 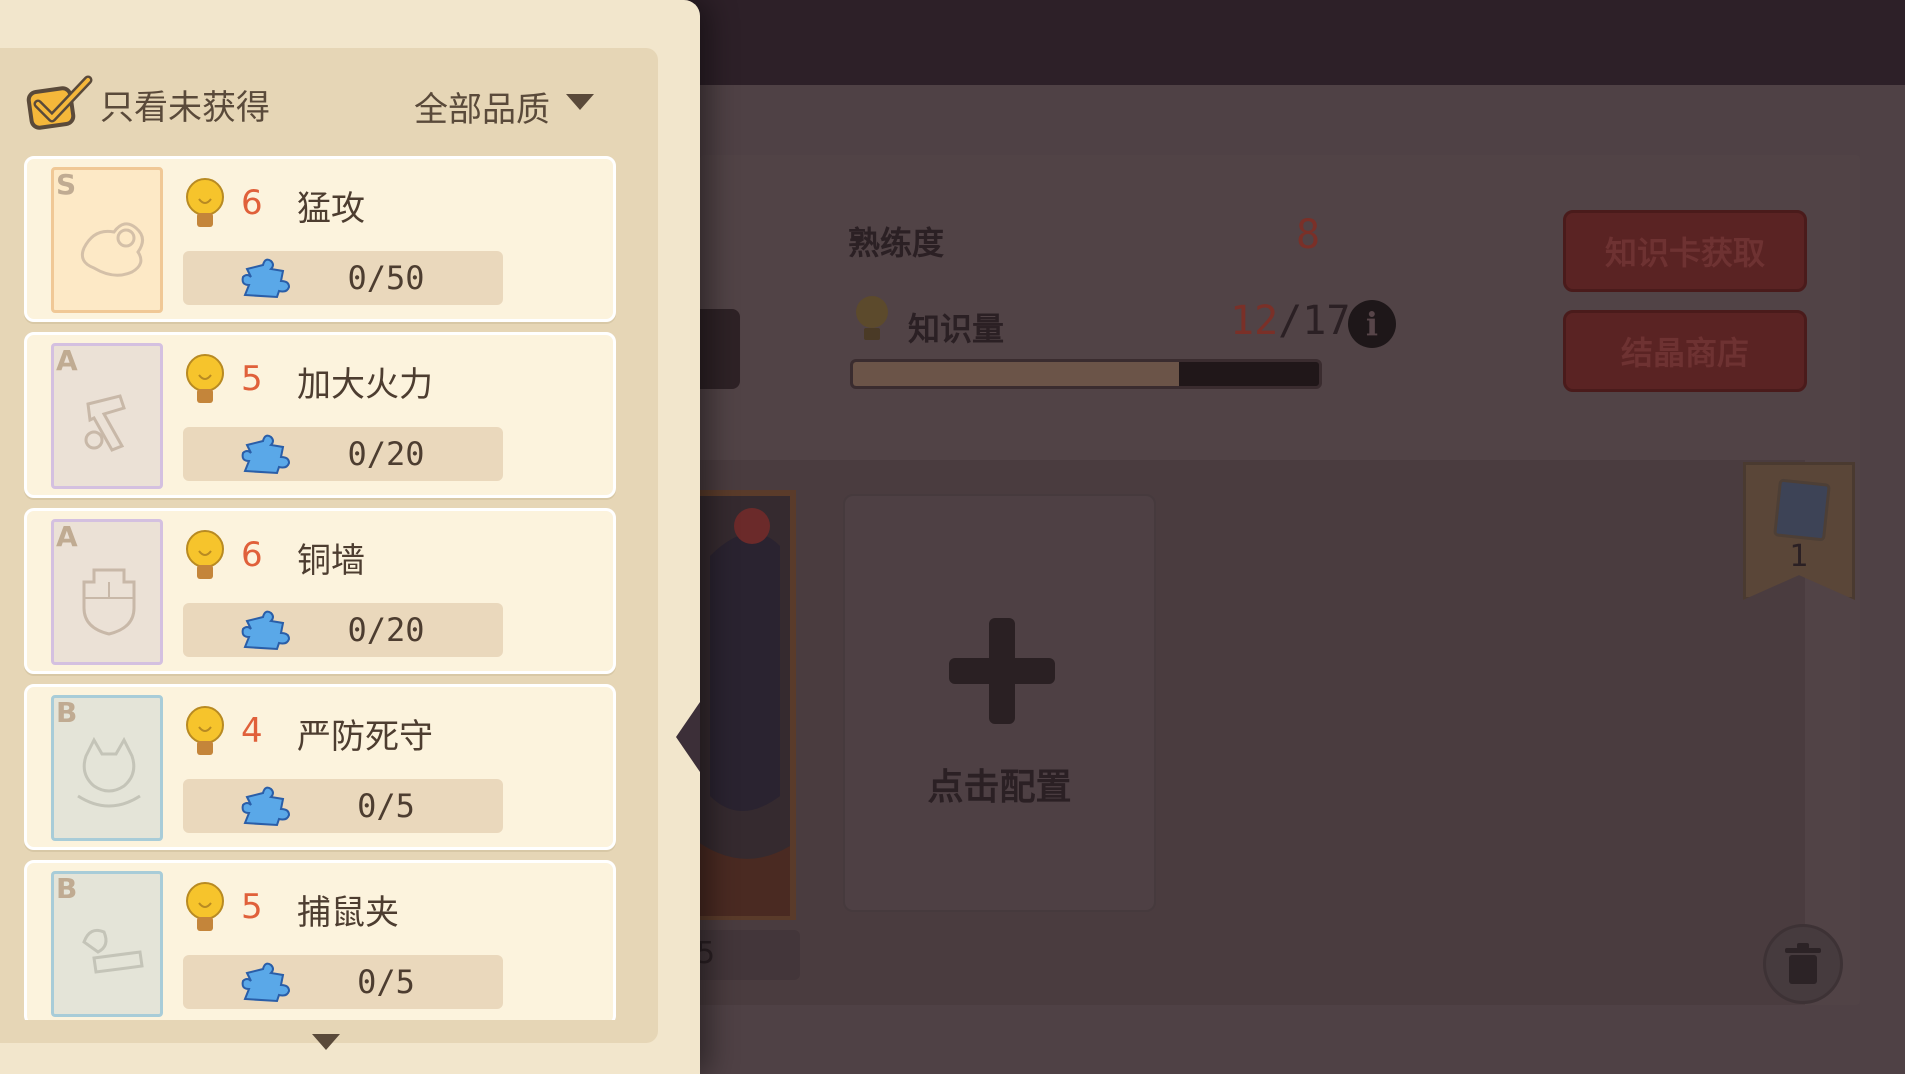 I want to click on knowledge-current: 12, so click(x=1254, y=321).